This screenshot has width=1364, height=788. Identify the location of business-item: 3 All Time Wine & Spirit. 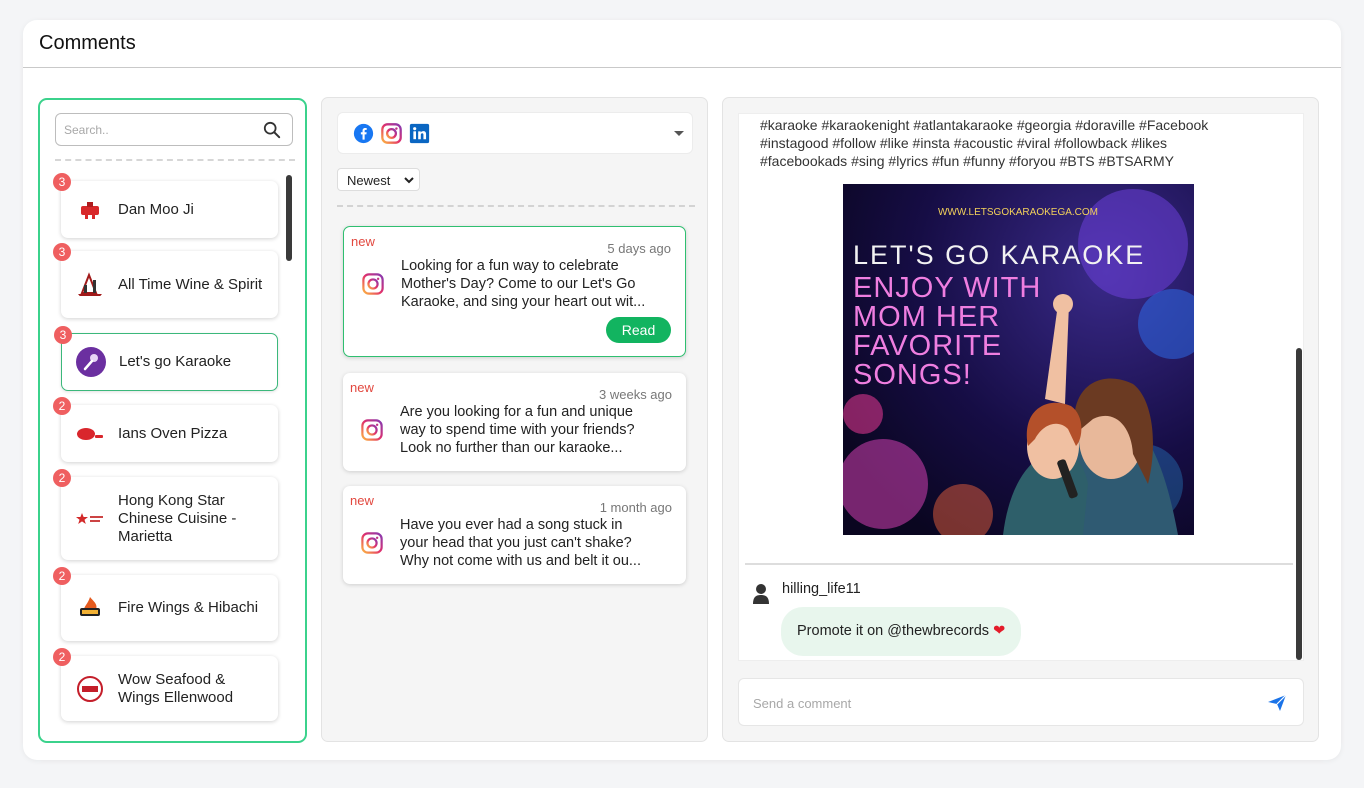
(165, 280).